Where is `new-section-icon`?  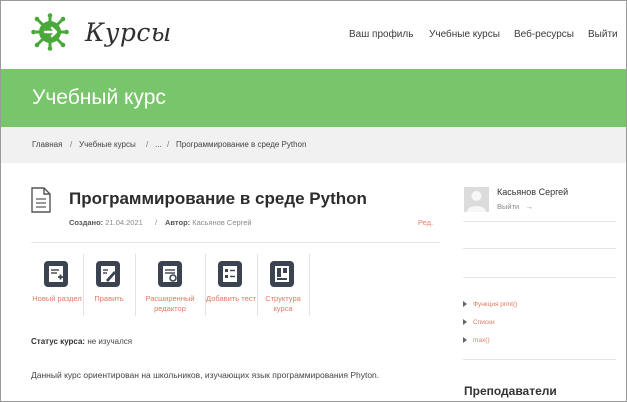 new-section-icon is located at coordinates (56, 274).